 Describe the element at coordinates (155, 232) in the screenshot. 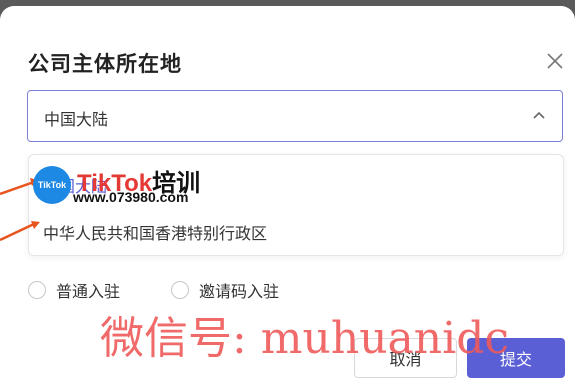

I see `dropdown-option-hongkong: 中华人民共和国香港特别行政区` at that location.